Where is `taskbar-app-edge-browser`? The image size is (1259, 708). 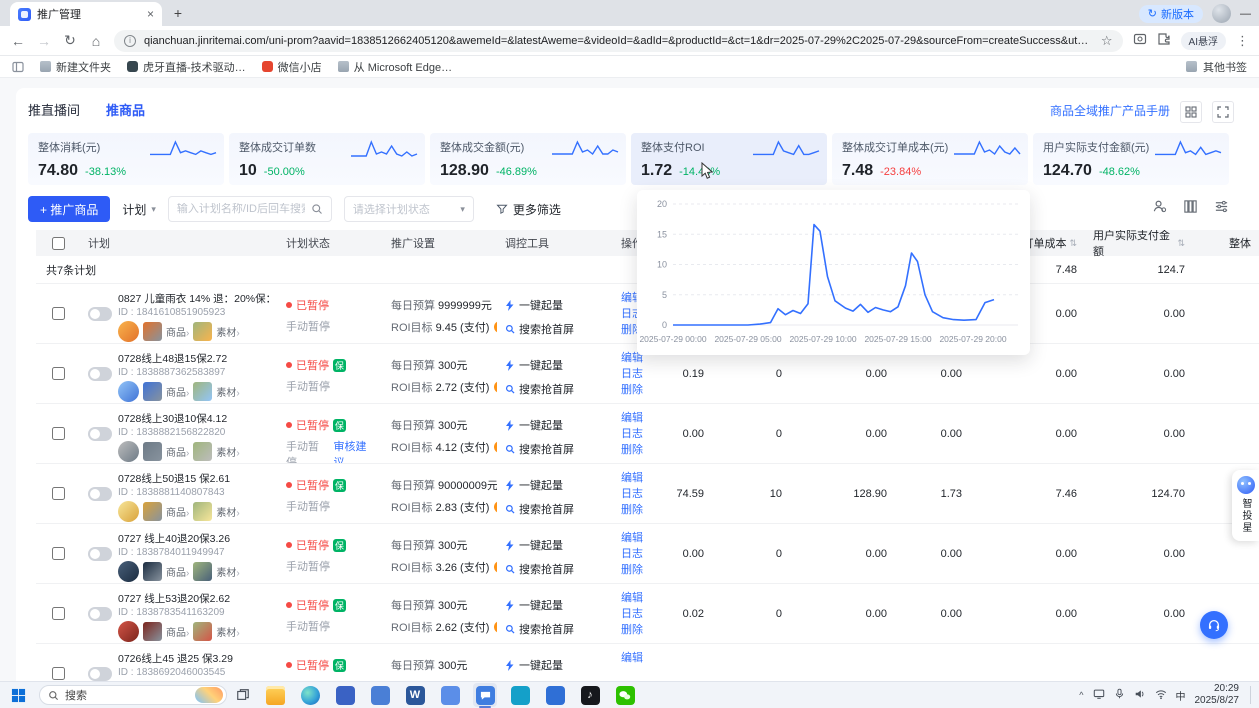
taskbar-app-edge-browser is located at coordinates (310, 695).